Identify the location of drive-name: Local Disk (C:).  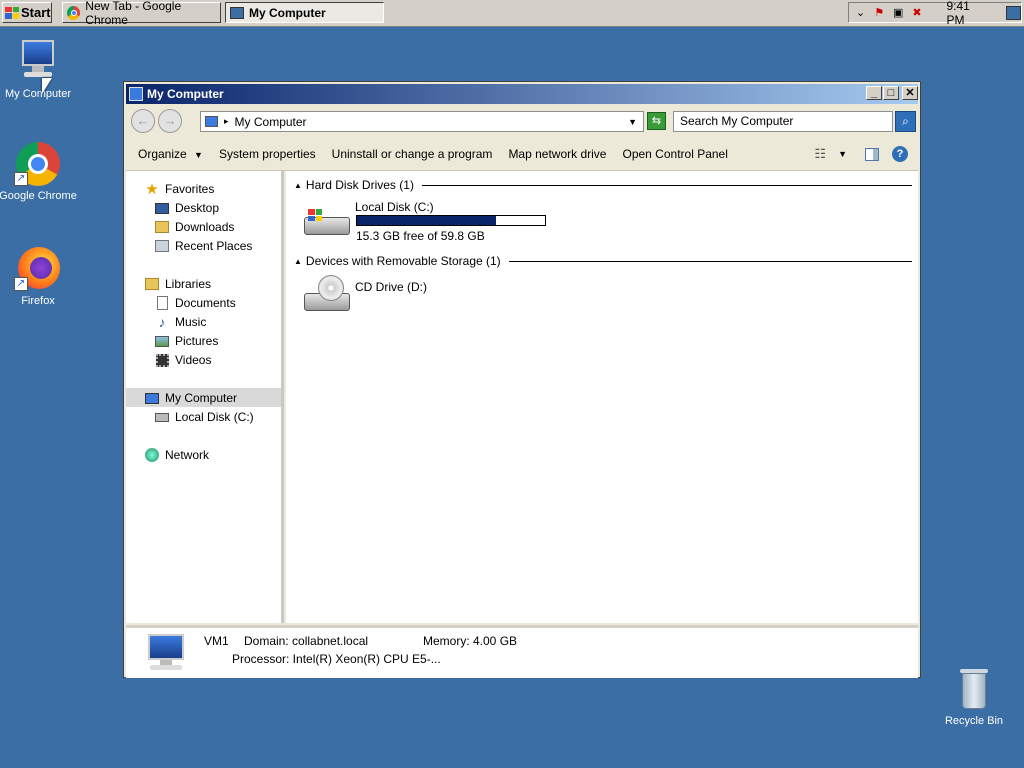
(394, 207).